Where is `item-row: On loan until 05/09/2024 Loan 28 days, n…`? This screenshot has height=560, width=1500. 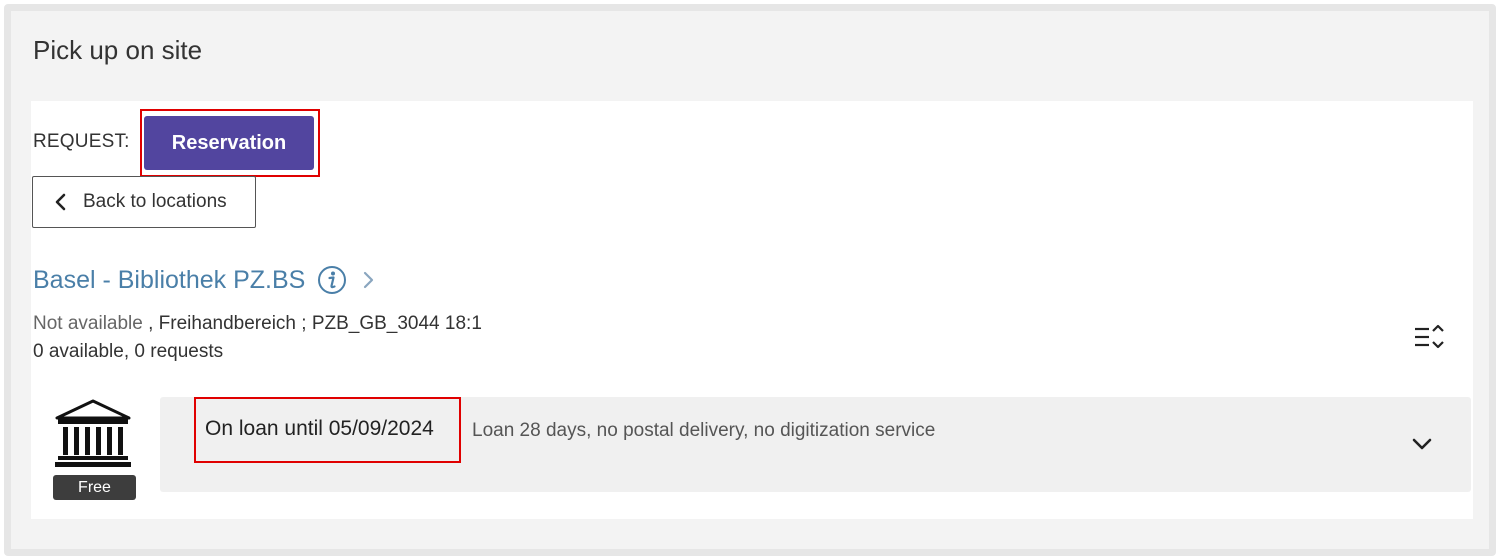
item-row: On loan until 05/09/2024 Loan 28 days, n… is located at coordinates (815, 444).